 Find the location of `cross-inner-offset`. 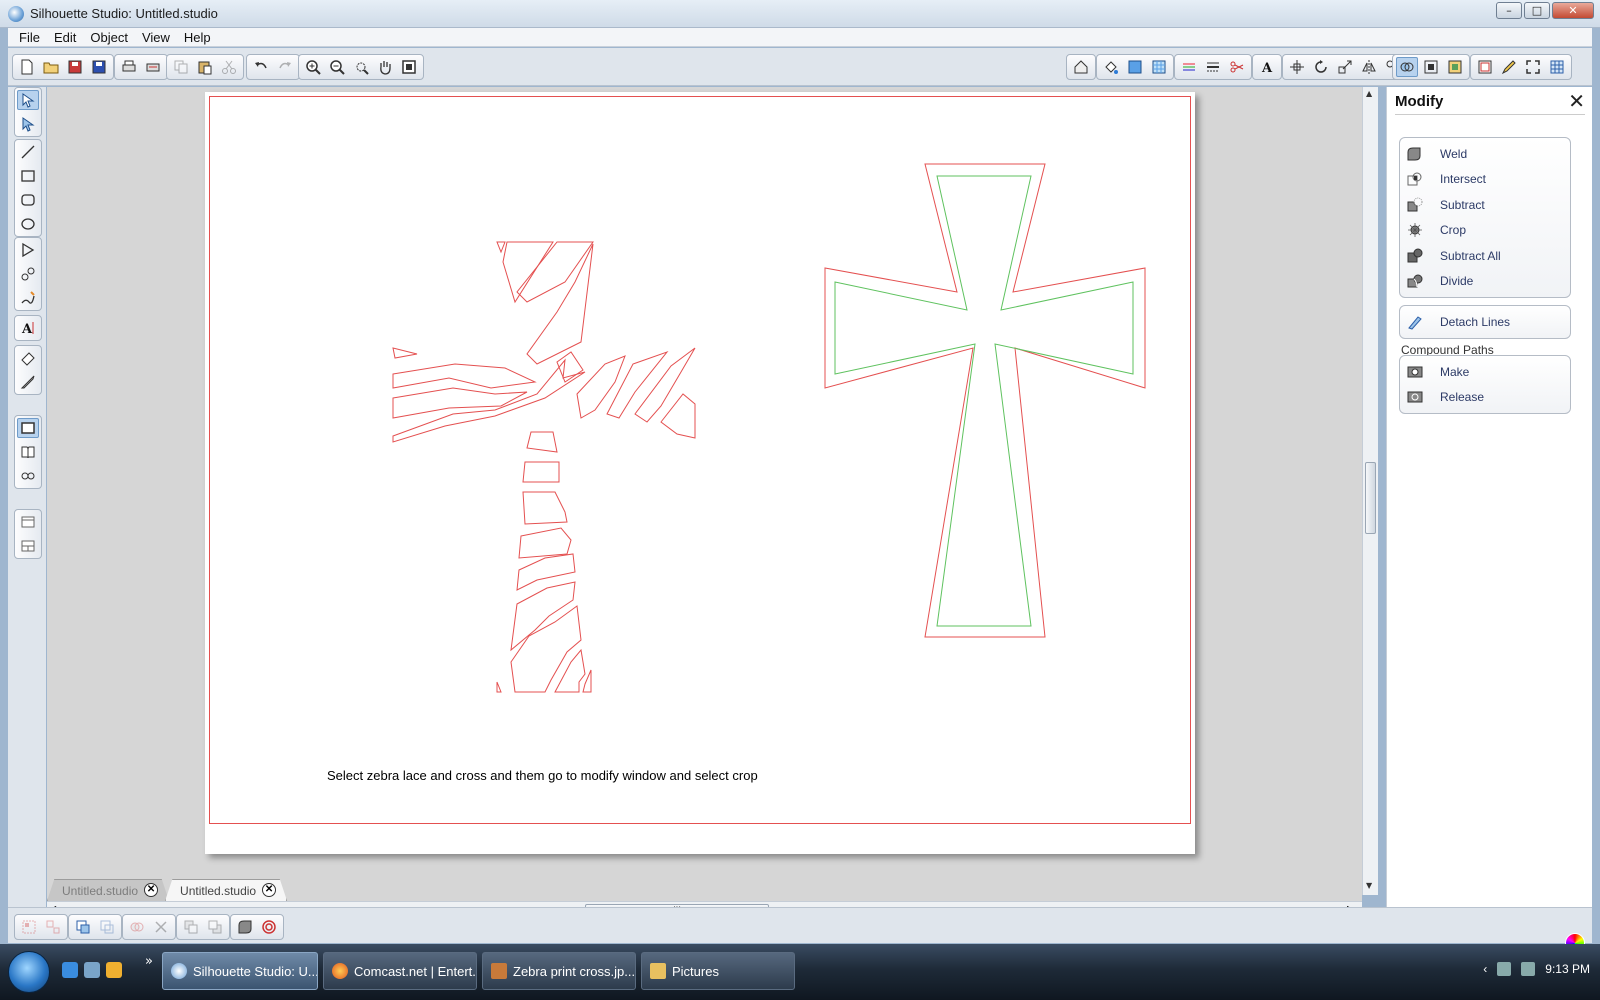

cross-inner-offset is located at coordinates (984, 401).